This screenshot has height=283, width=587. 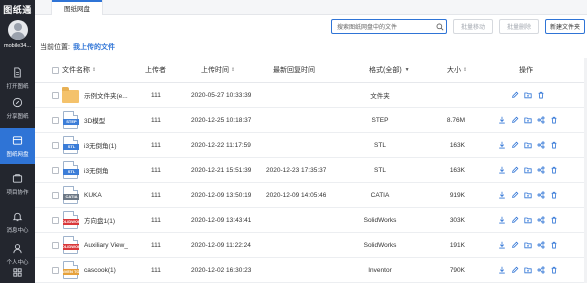 I want to click on upload-time: 2020-12-22 11:17:59, so click(x=221, y=145).